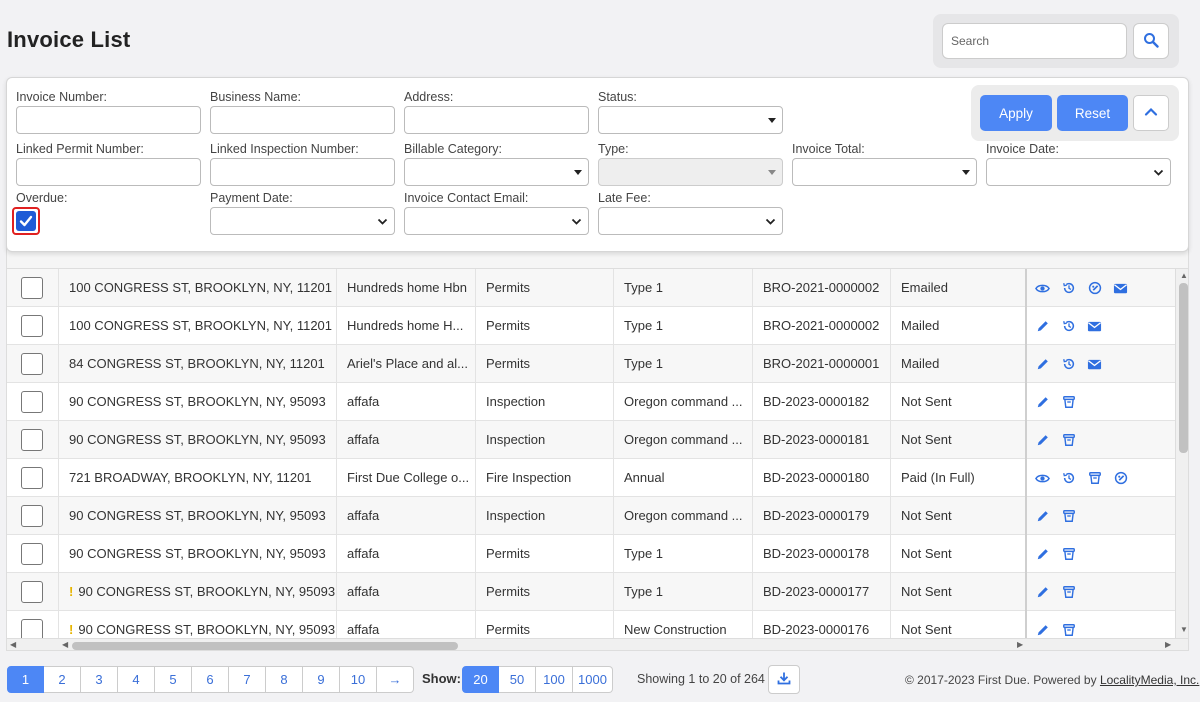 The height and width of the screenshot is (702, 1200). What do you see at coordinates (358, 679) in the screenshot?
I see `page-10-button: 10` at bounding box center [358, 679].